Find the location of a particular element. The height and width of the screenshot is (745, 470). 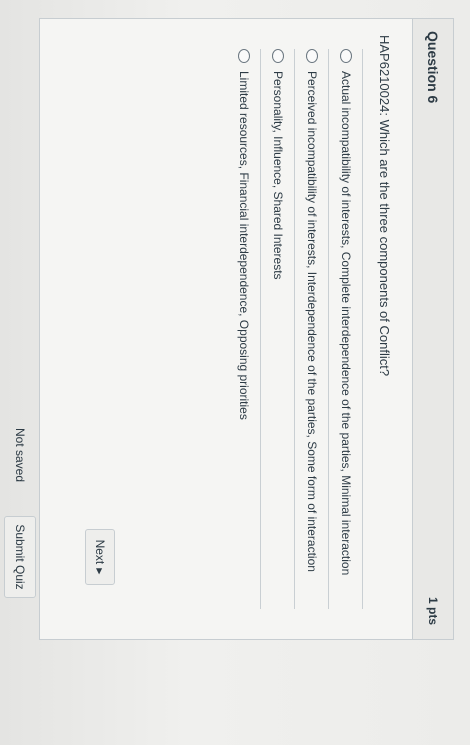

answer-label: Personality, Influence, Shared Interests is located at coordinates (278, 175).